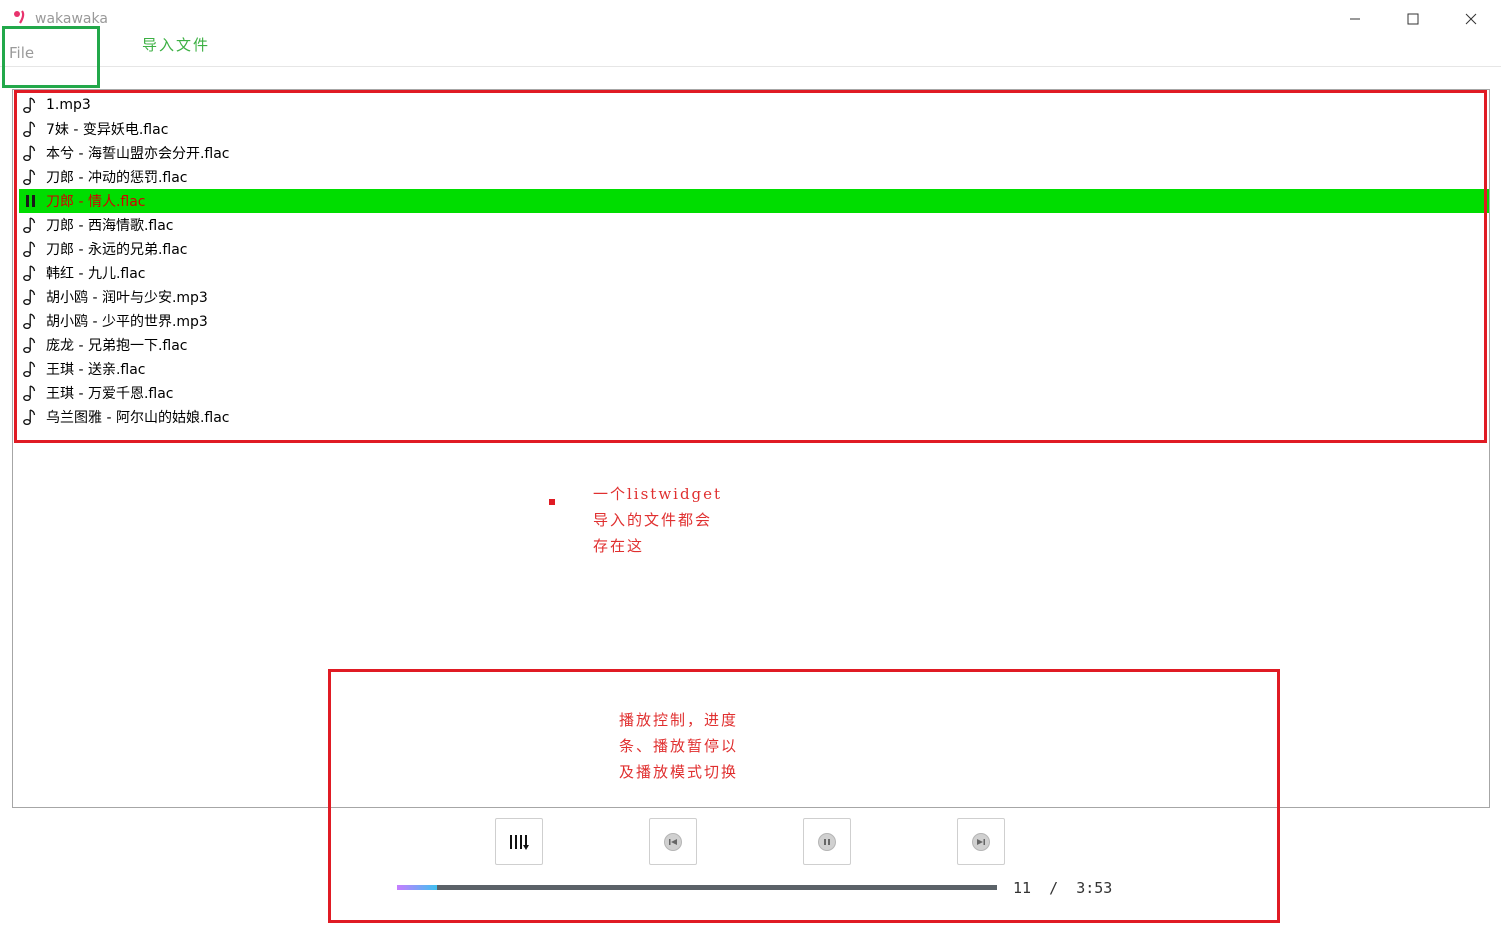 This screenshot has width=1501, height=938. What do you see at coordinates (619, 546) in the screenshot?
I see `list-annotation-line: 存在这` at bounding box center [619, 546].